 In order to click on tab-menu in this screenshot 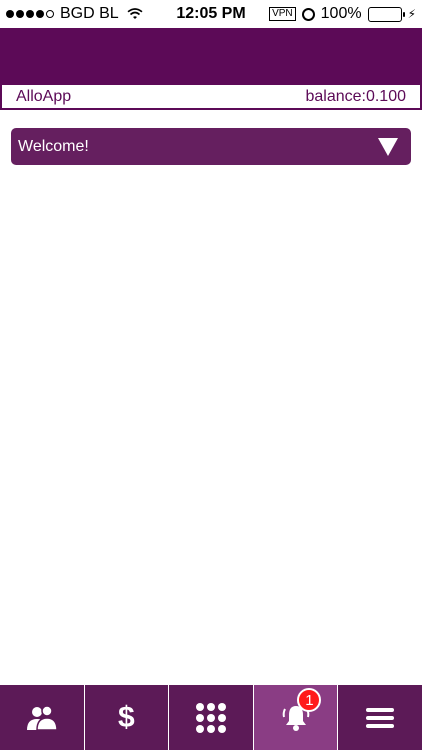, I will do `click(380, 717)`.